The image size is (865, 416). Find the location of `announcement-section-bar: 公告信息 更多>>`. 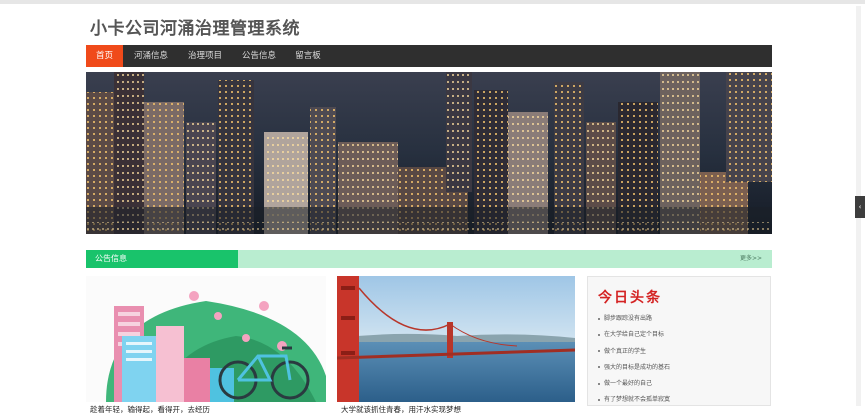

announcement-section-bar: 公告信息 更多>> is located at coordinates (429, 259).